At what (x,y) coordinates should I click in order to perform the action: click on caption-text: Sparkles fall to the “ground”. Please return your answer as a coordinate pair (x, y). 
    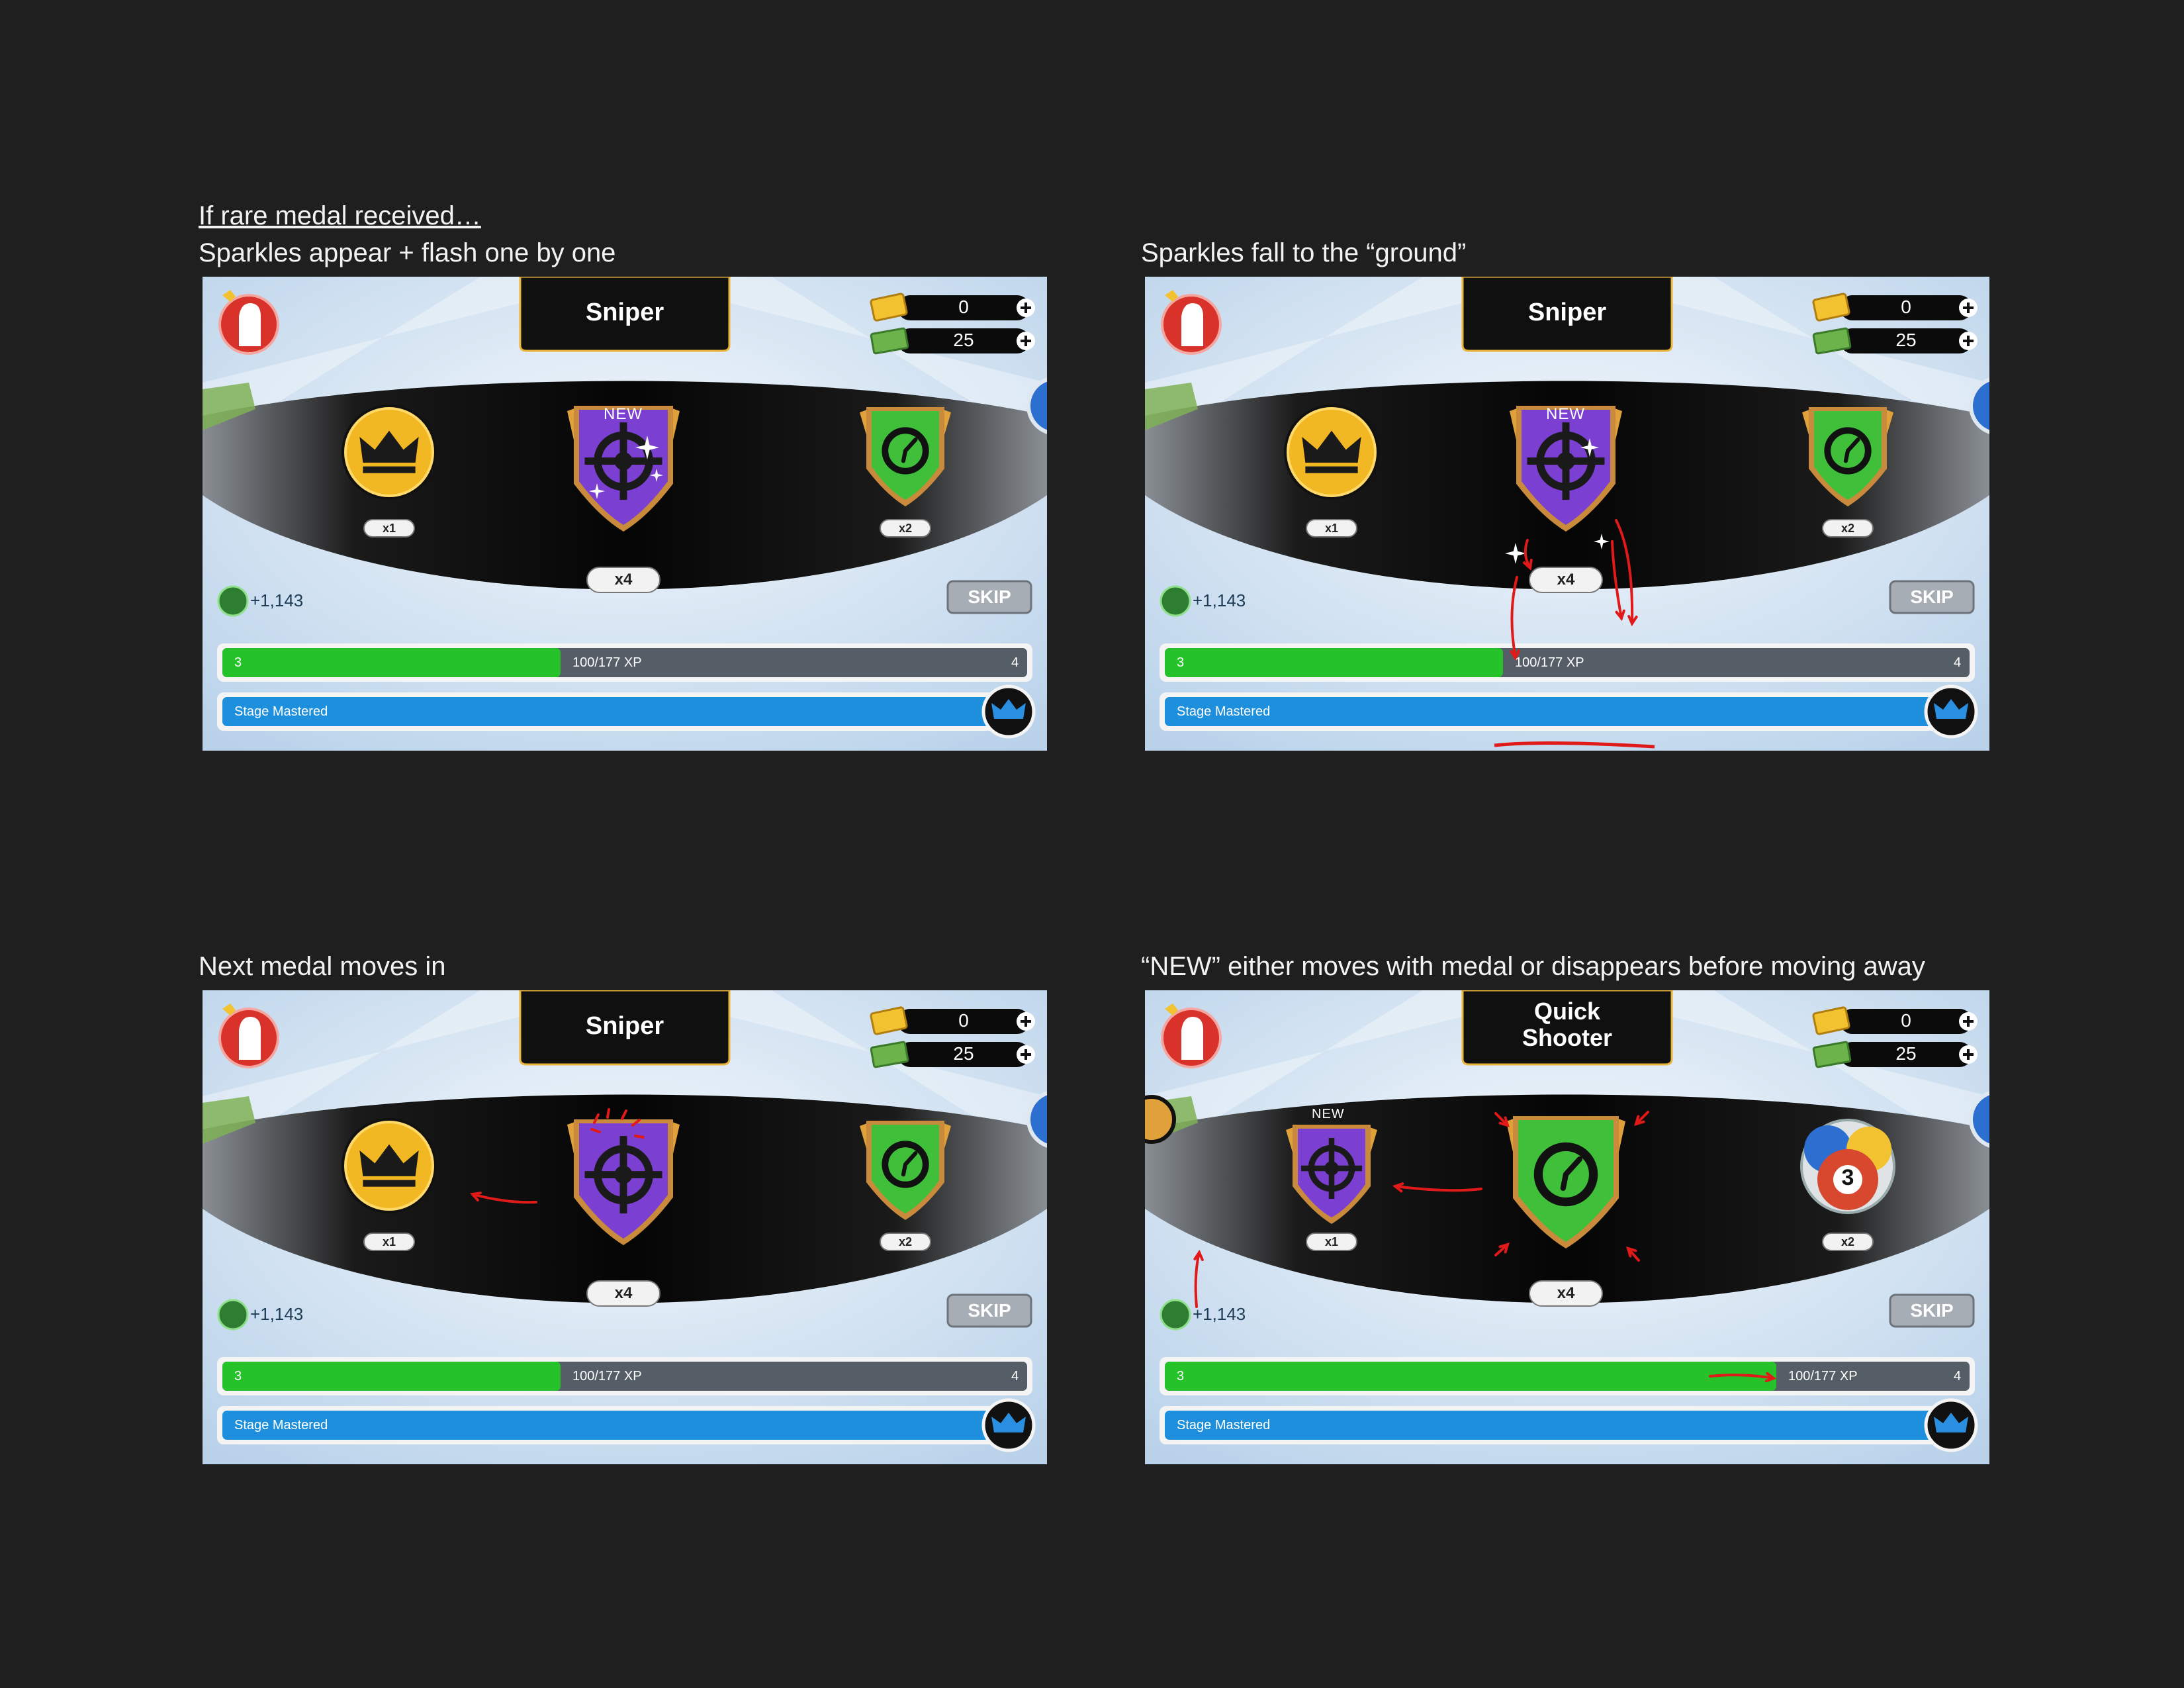
    Looking at the image, I should click on (1304, 252).